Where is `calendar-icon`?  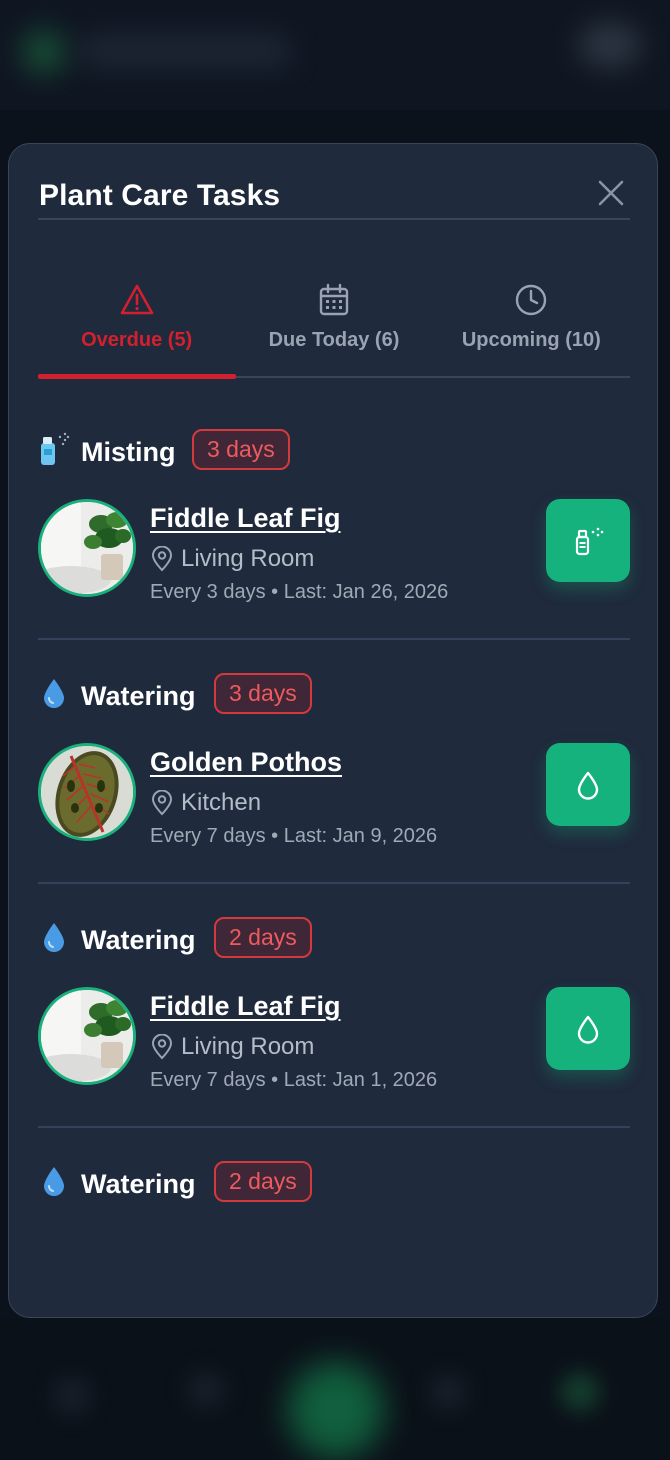 calendar-icon is located at coordinates (334, 299).